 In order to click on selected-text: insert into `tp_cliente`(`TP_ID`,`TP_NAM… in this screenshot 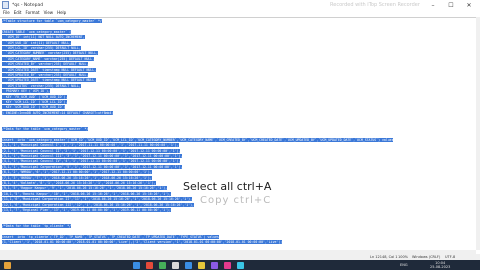, I will do `click(110, 237)`.